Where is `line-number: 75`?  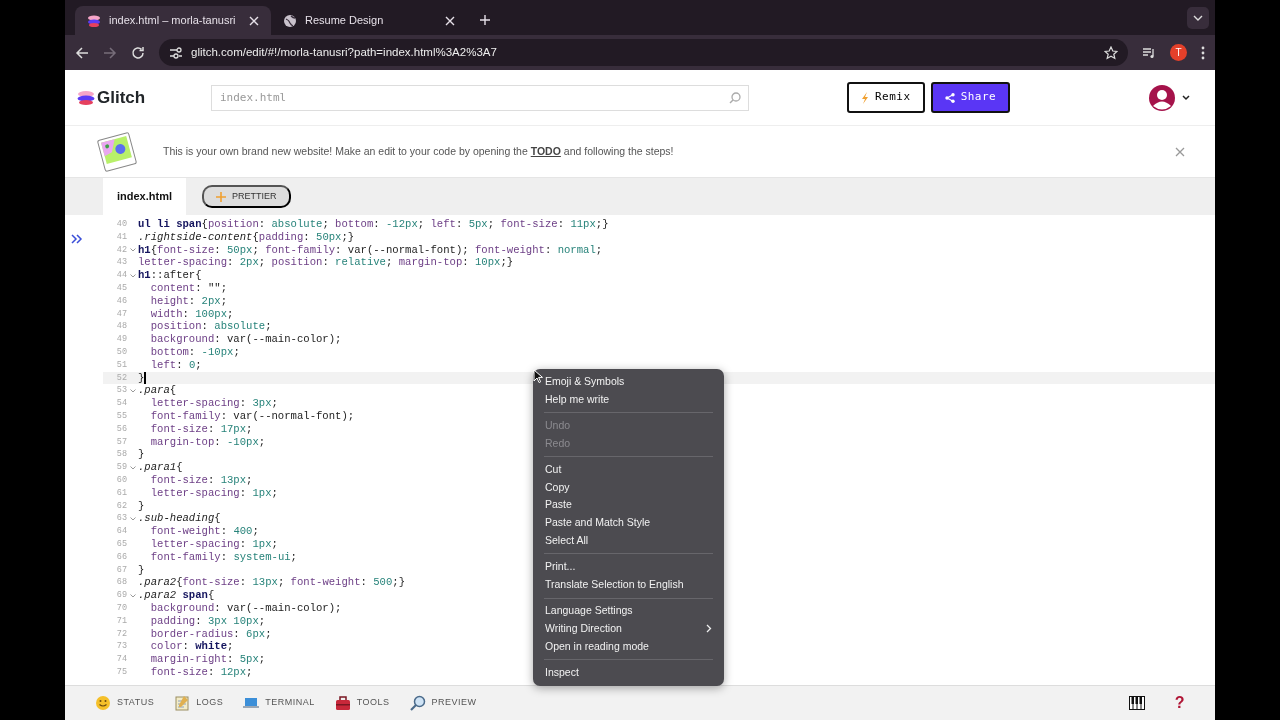 line-number: 75 is located at coordinates (121, 672).